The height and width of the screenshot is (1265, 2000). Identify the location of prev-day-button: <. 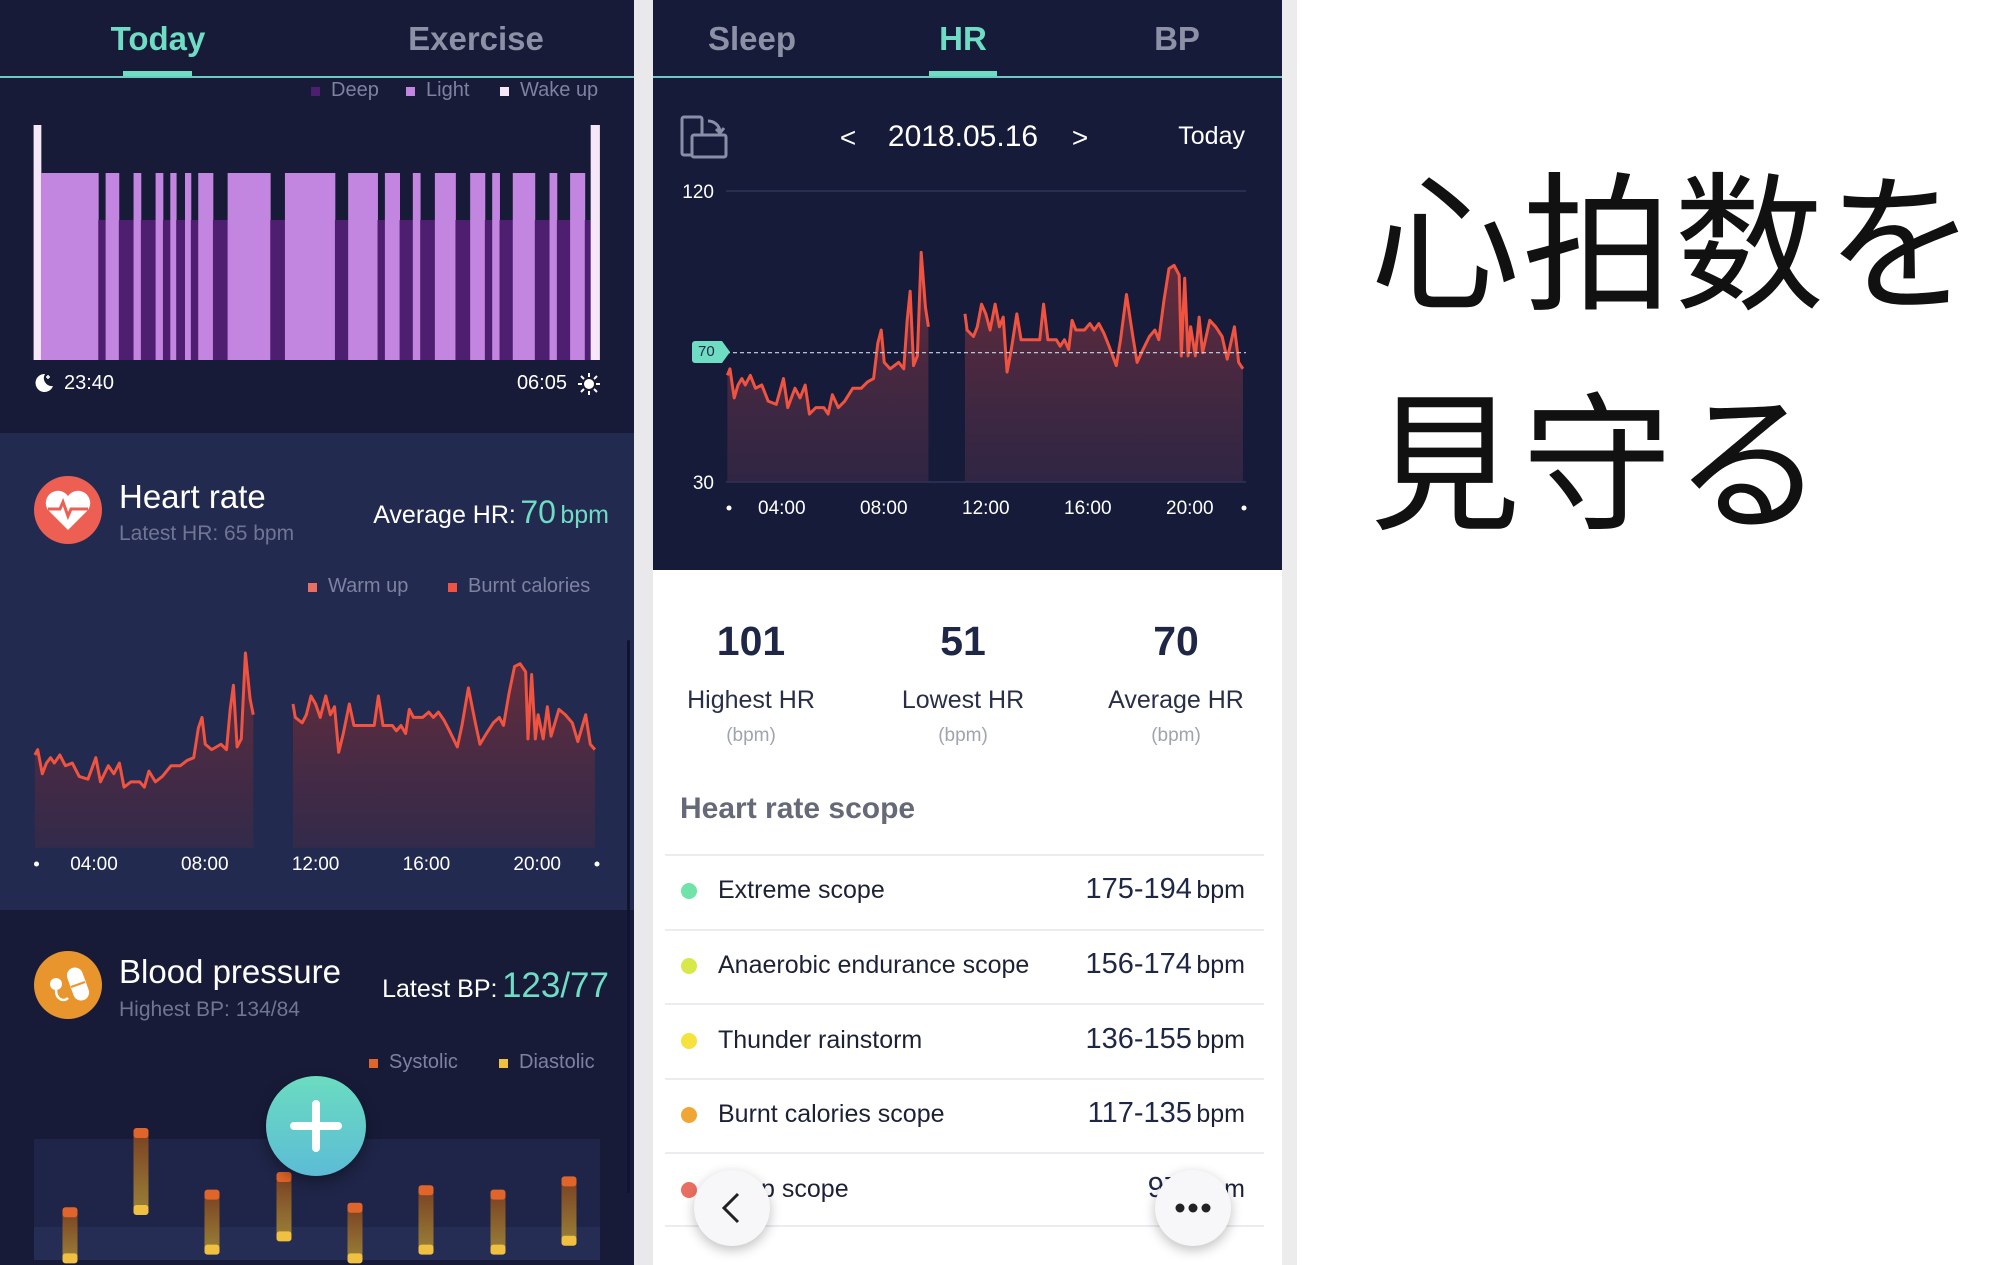
(848, 138).